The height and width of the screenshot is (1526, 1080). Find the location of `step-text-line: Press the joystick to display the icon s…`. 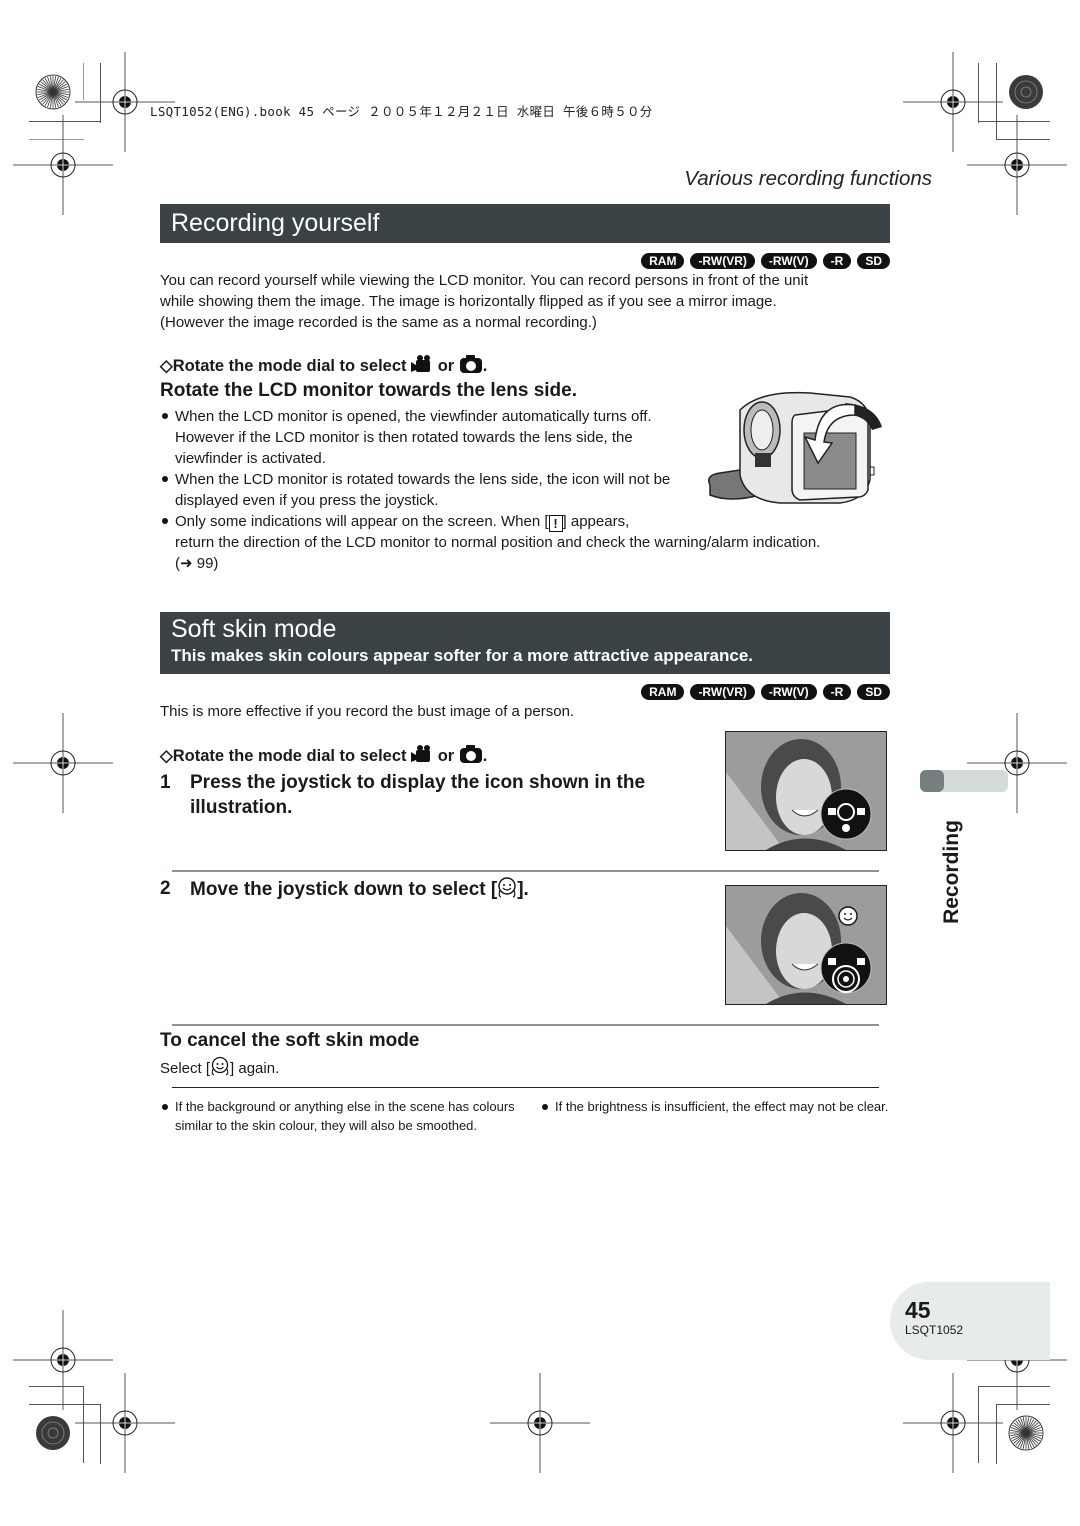

step-text-line: Press the joystick to display the icon s… is located at coordinates (418, 782).